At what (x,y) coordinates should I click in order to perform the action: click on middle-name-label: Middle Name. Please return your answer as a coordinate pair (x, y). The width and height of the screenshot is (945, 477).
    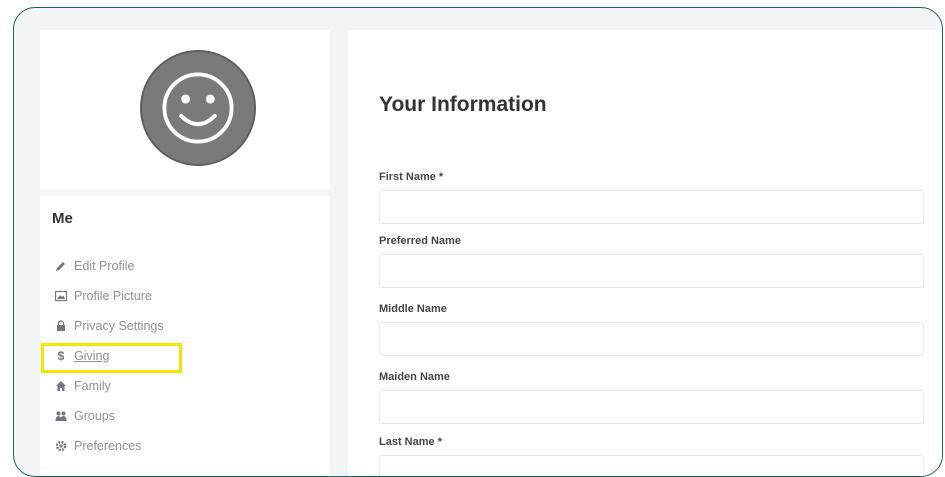
    Looking at the image, I should click on (413, 309).